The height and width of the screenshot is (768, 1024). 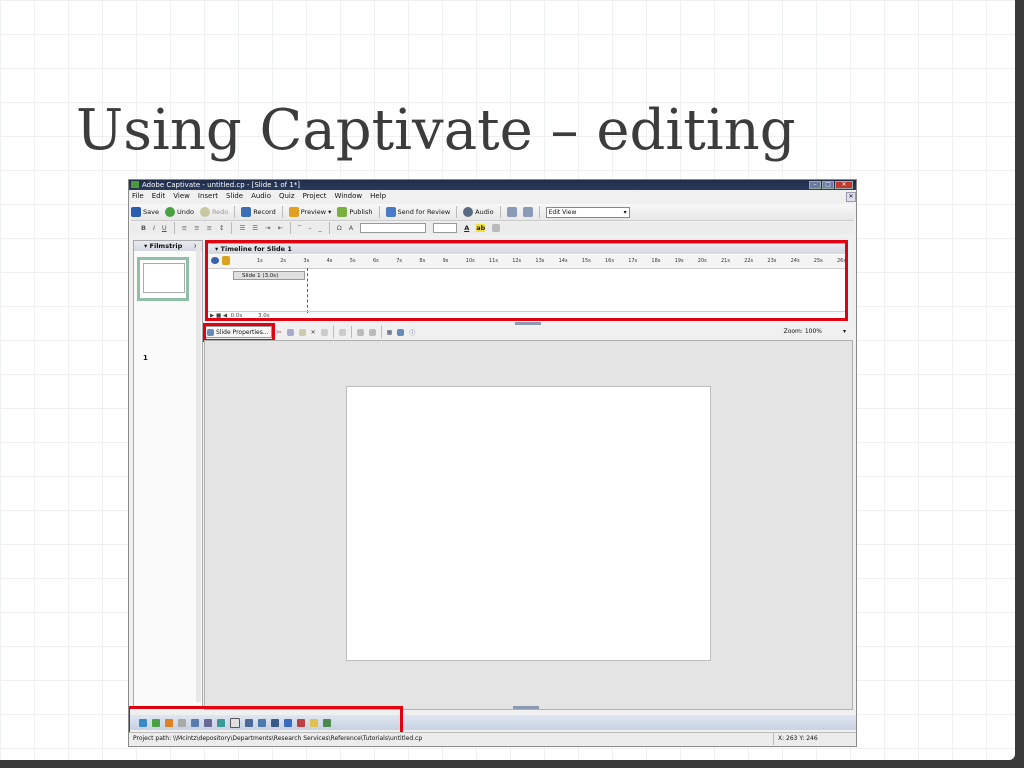 I want to click on menu-audio: Audio, so click(x=261, y=196).